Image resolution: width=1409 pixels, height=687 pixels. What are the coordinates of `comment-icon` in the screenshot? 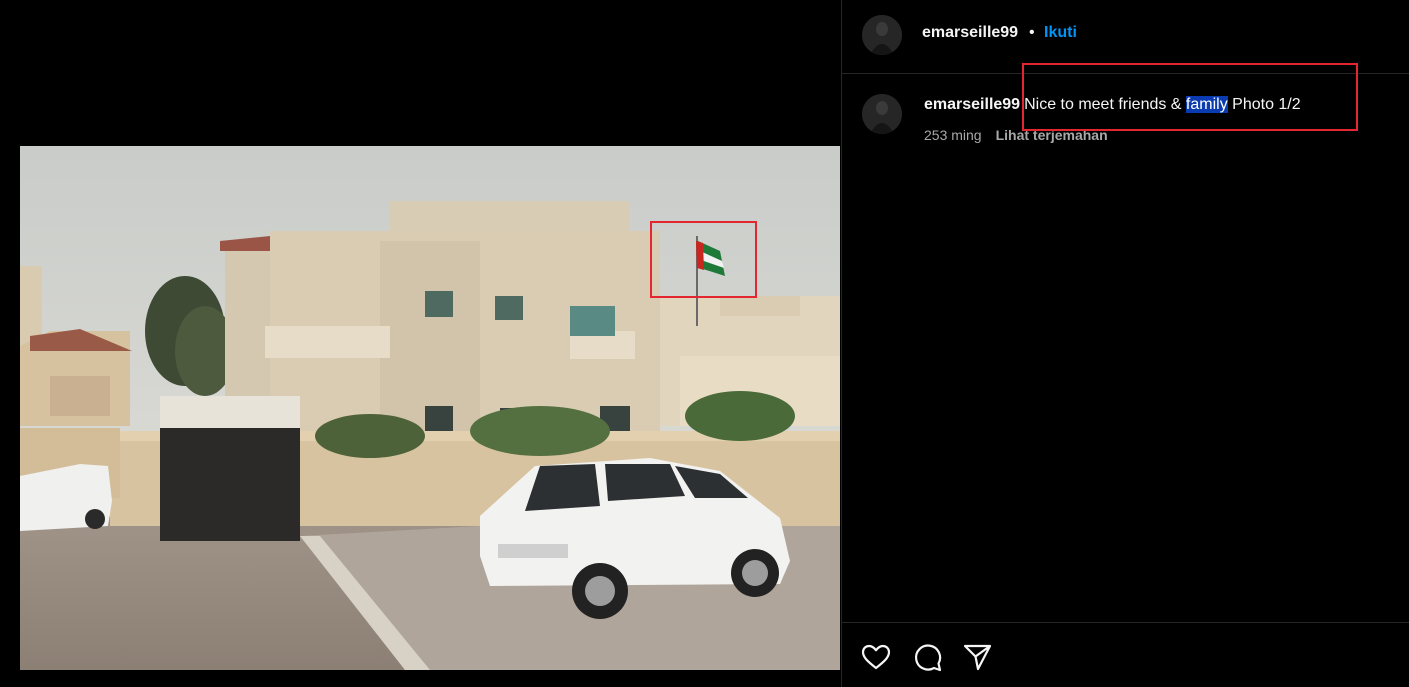 It's located at (927, 657).